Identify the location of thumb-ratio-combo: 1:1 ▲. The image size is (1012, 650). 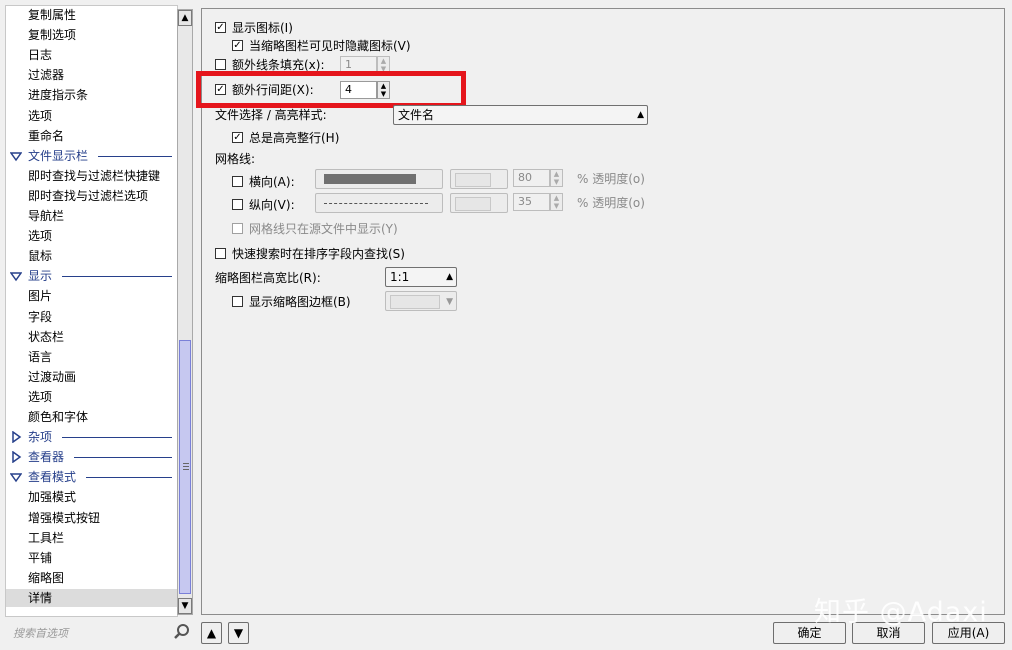
(421, 277).